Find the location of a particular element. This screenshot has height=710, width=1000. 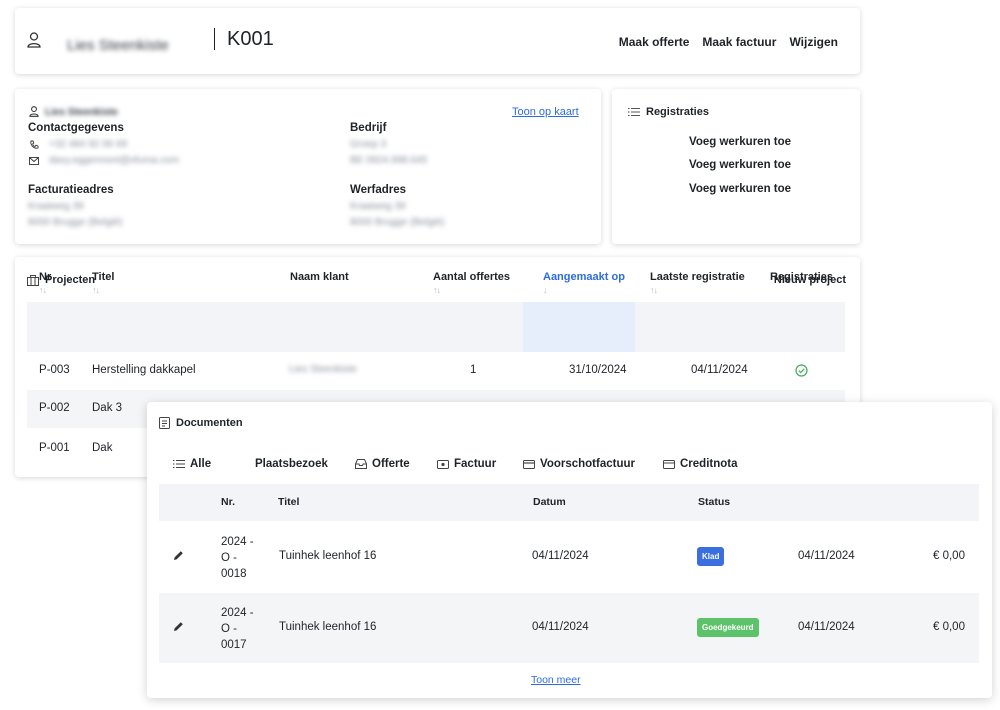

site-city: 8000 Brugge (België) is located at coordinates (397, 222).